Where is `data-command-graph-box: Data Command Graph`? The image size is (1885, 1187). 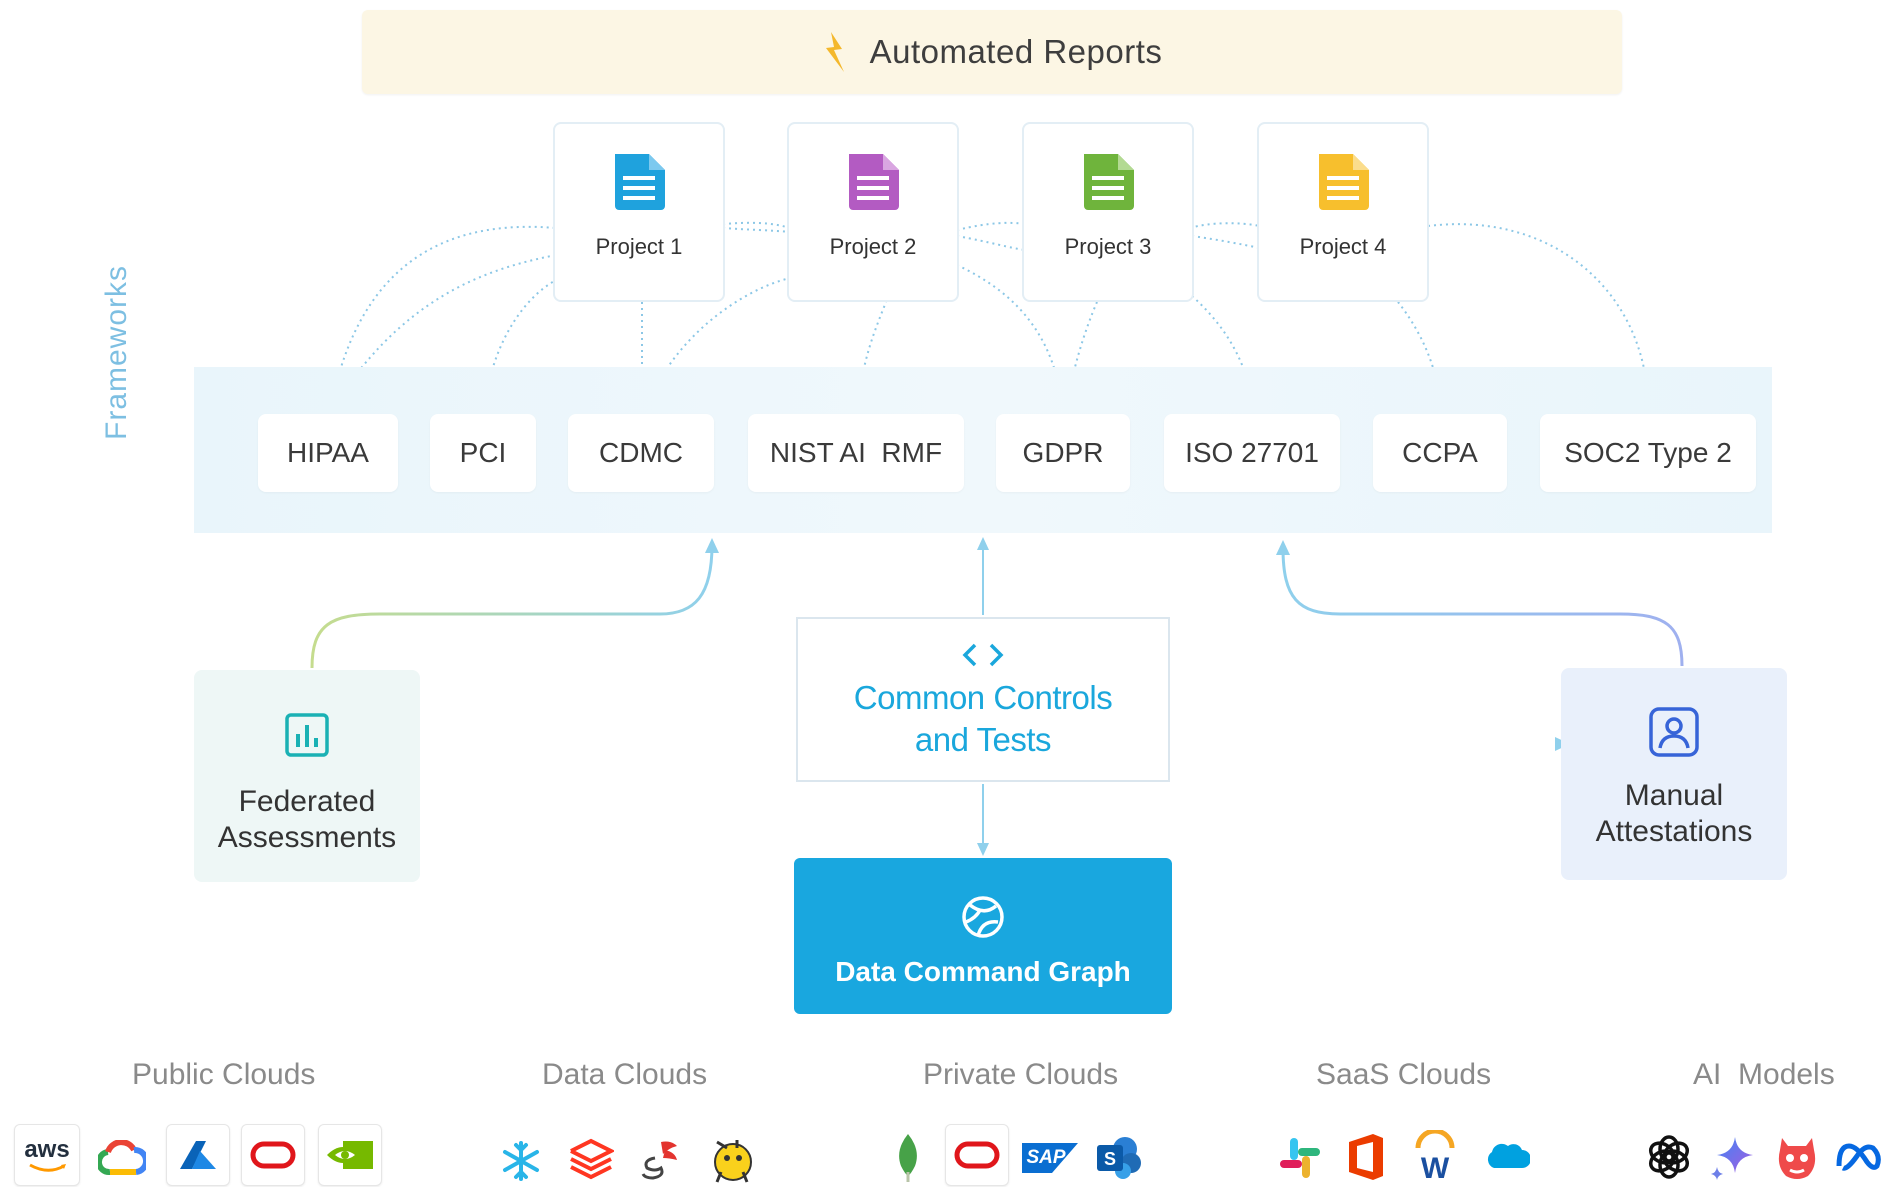
data-command-graph-box: Data Command Graph is located at coordinates (983, 936).